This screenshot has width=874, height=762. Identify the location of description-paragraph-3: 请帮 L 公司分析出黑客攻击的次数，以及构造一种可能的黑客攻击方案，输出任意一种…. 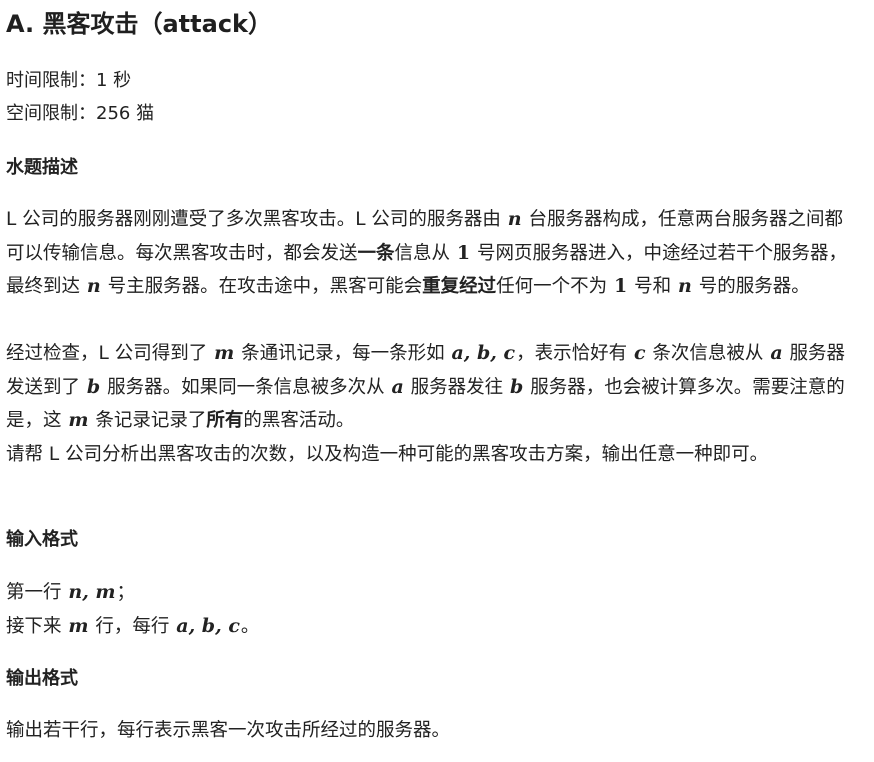
(387, 454).